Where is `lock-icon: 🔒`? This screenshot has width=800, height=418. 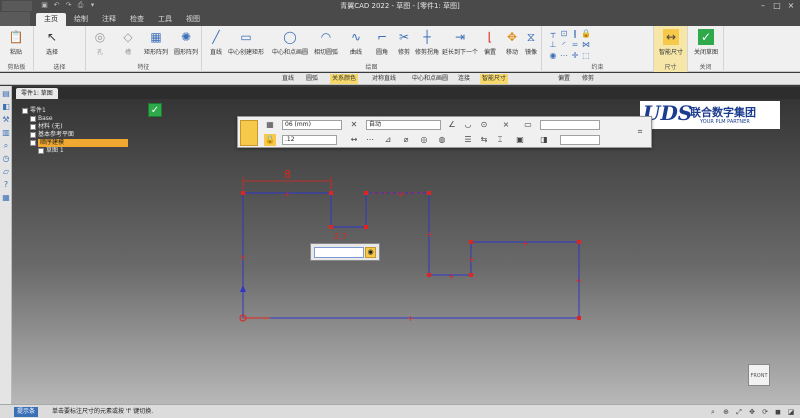
lock-icon: 🔒 is located at coordinates (586, 34).